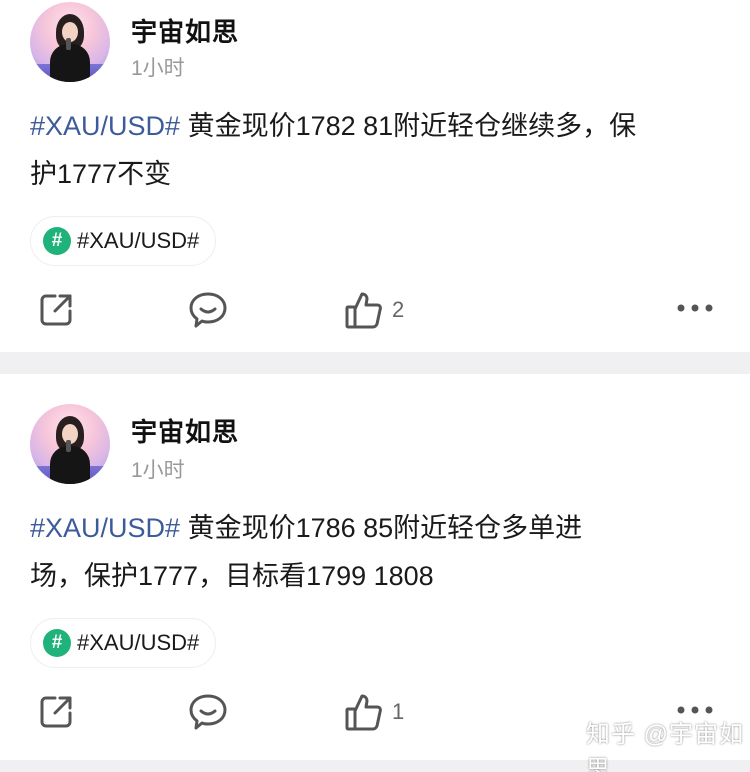  I want to click on more-icon, so click(695, 308).